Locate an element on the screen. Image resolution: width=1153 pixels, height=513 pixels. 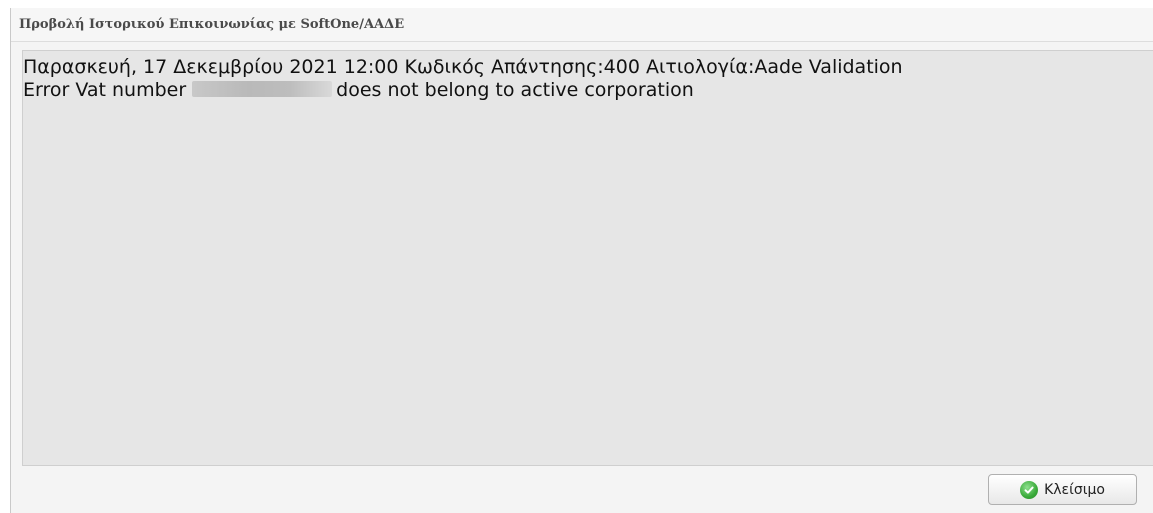
redacted-vat-number is located at coordinates (262, 89).